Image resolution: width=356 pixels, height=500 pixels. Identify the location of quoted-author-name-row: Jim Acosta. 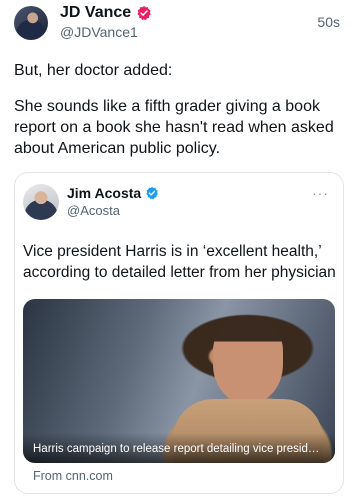
(113, 193).